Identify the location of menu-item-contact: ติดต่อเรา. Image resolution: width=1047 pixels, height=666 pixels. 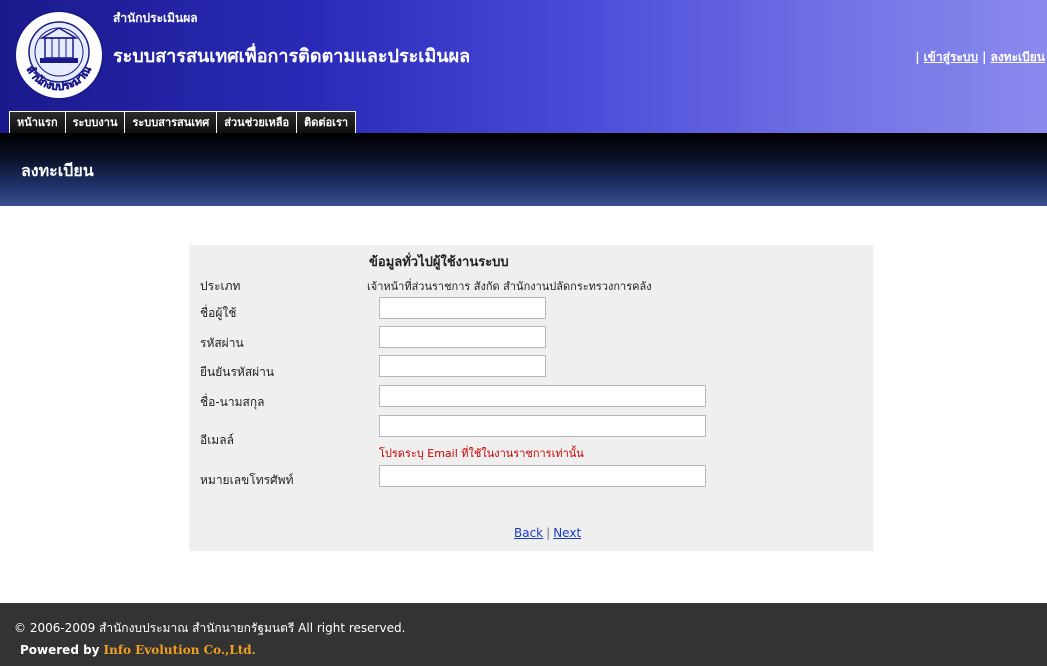
(327, 122).